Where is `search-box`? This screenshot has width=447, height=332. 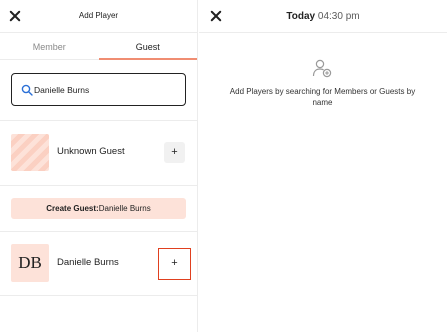 search-box is located at coordinates (98, 89).